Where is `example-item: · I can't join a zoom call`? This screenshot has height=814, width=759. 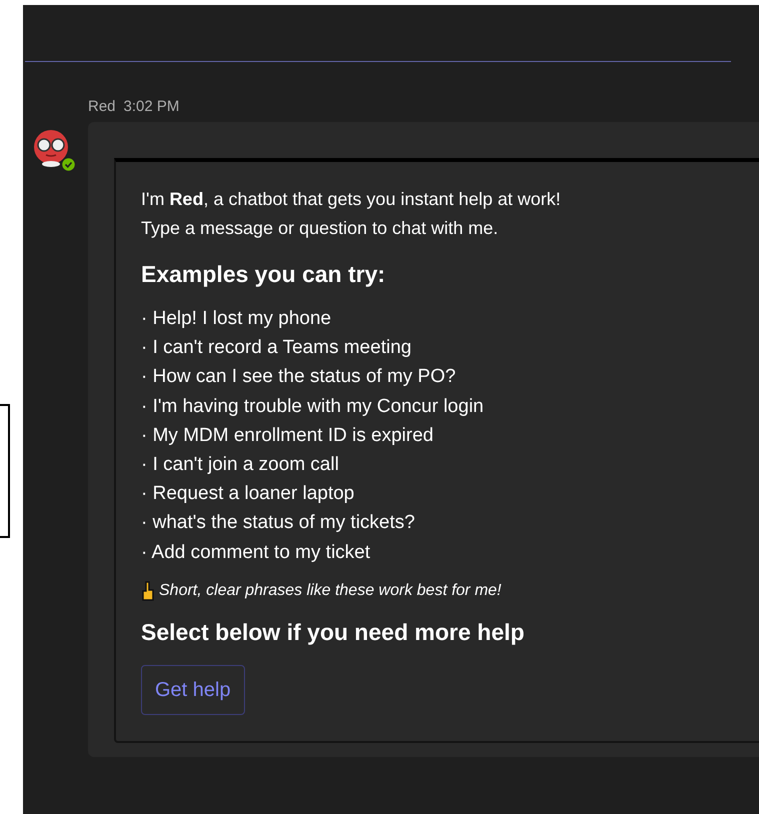
example-item: · I can't join a zoom call is located at coordinates (240, 465).